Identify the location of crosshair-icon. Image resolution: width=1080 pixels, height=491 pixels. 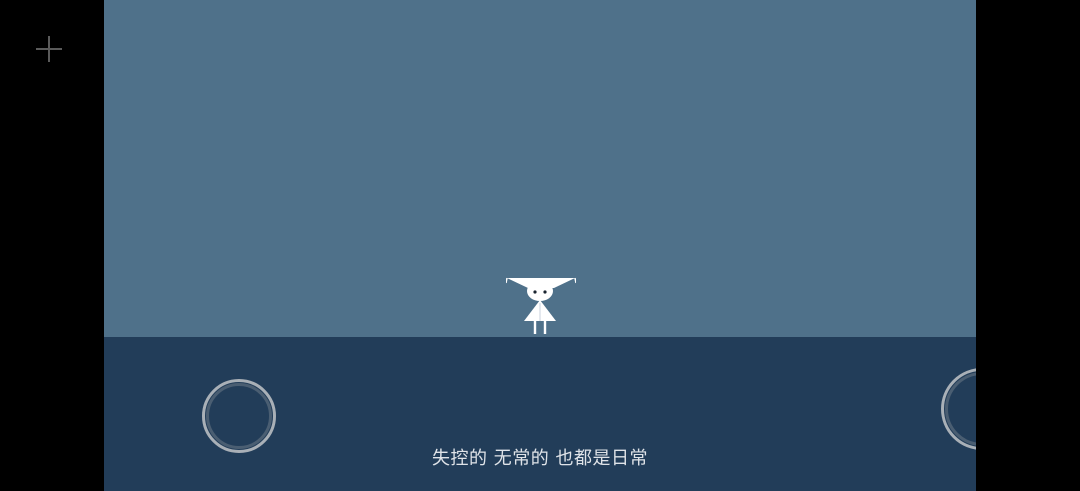
(49, 49).